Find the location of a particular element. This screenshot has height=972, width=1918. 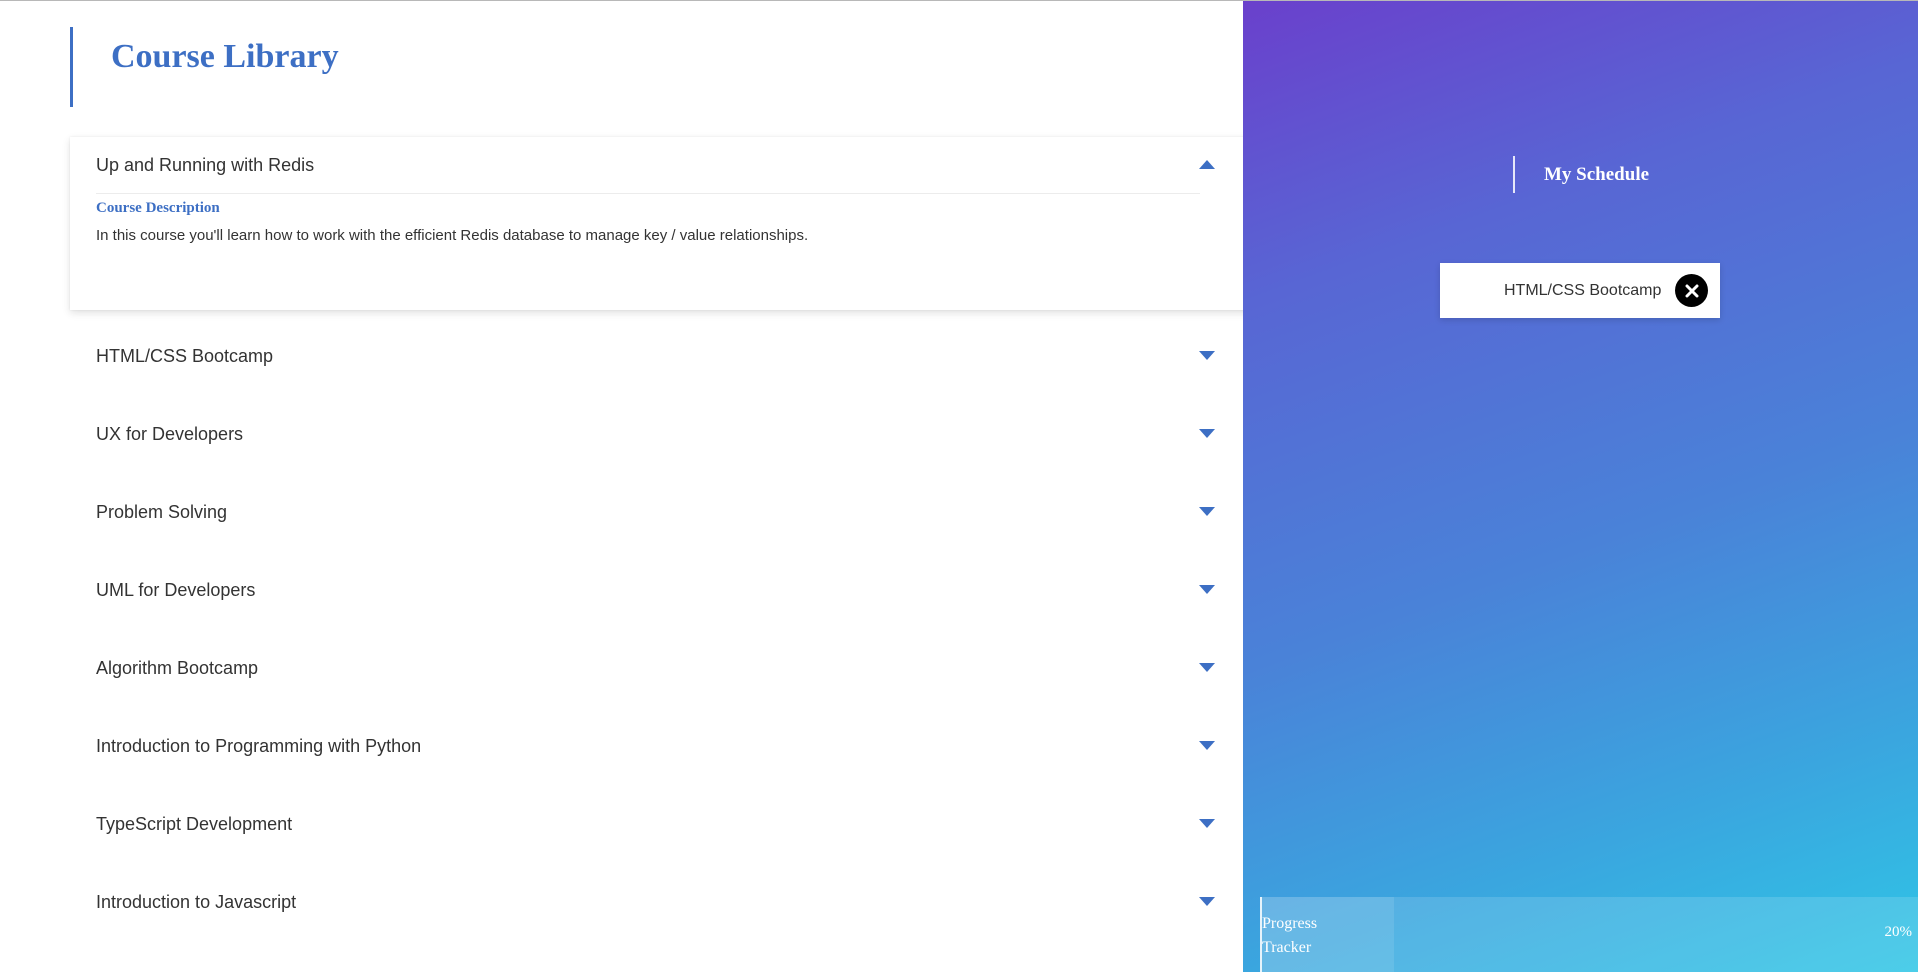

progress-tracker: Progress Tracker 20% is located at coordinates (1589, 934).